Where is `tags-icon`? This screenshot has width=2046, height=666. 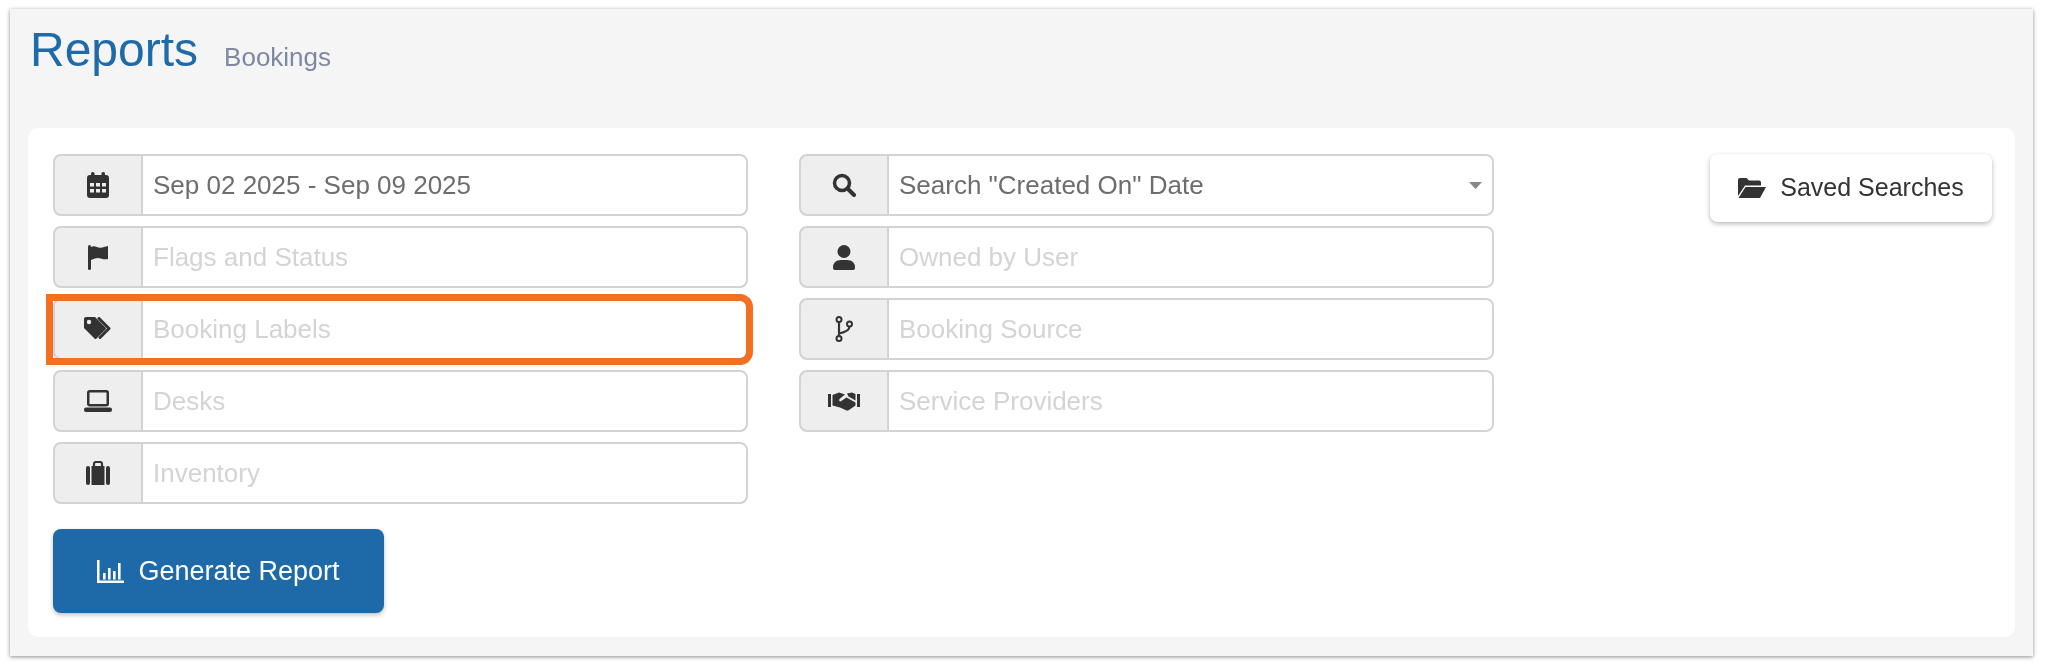 tags-icon is located at coordinates (98, 329).